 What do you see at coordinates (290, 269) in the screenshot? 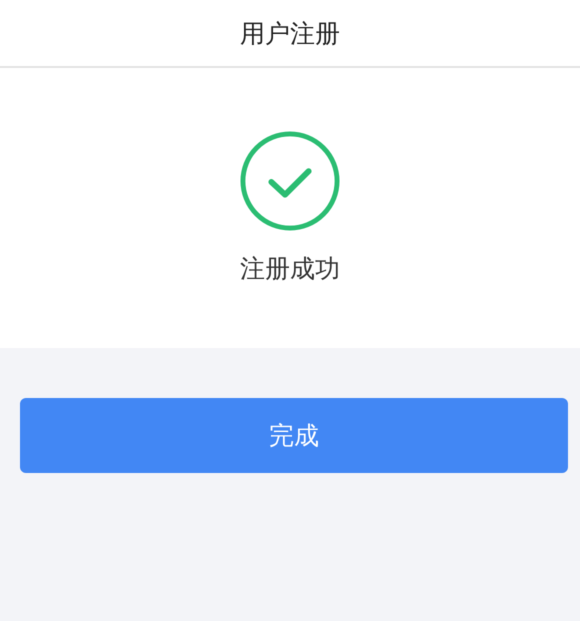
I see `status-message: 注册成功` at bounding box center [290, 269].